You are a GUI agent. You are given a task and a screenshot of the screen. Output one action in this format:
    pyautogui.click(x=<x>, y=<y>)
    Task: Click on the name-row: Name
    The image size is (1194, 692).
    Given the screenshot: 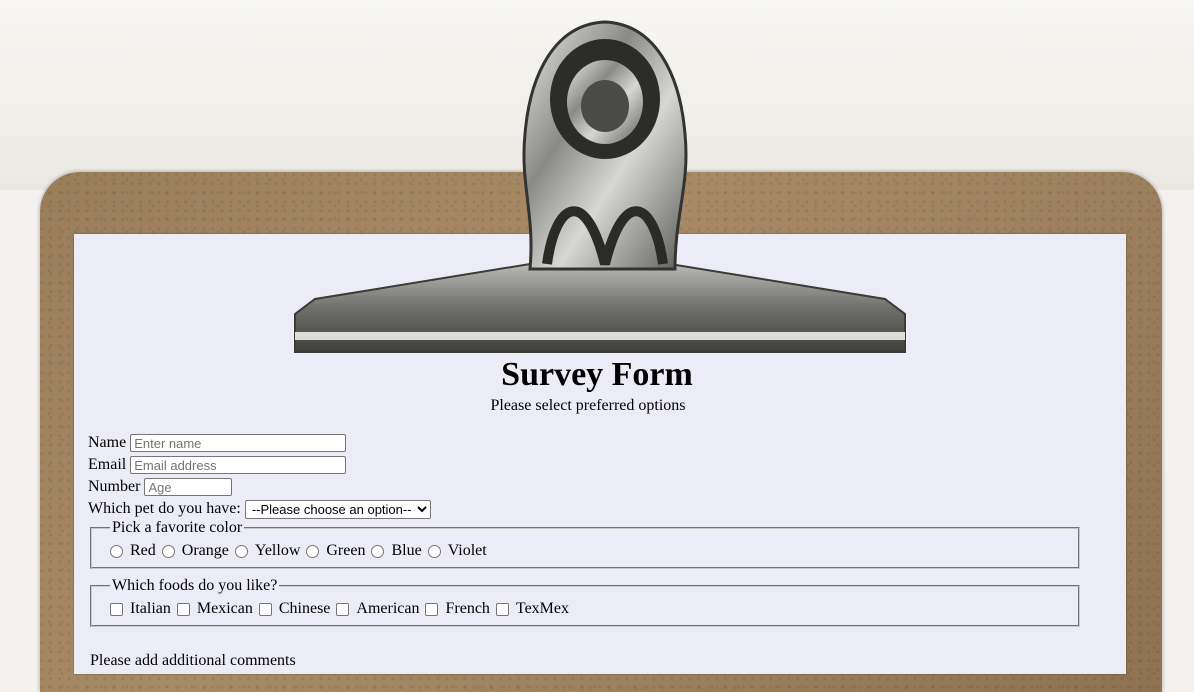 What is the action you would take?
    pyautogui.click(x=588, y=443)
    